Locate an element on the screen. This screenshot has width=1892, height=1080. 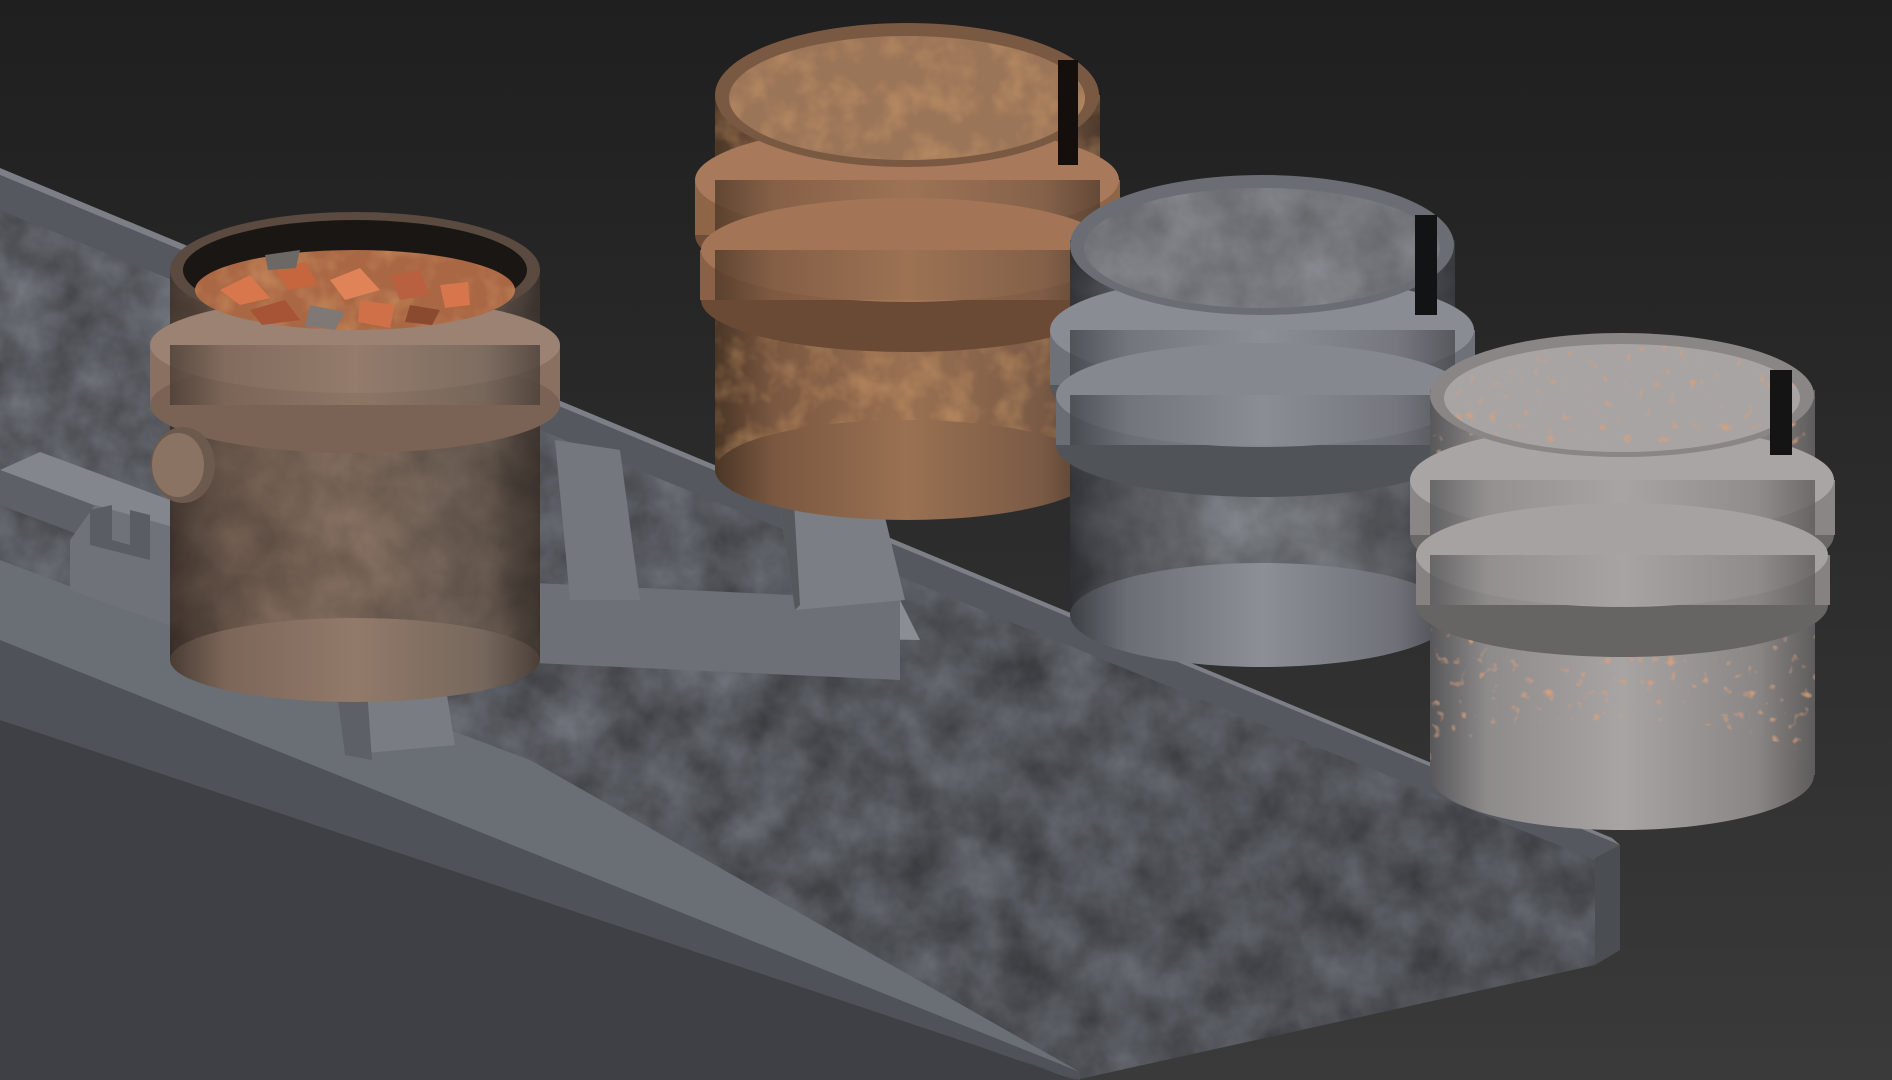
ladle-grey is located at coordinates (1262, 421).